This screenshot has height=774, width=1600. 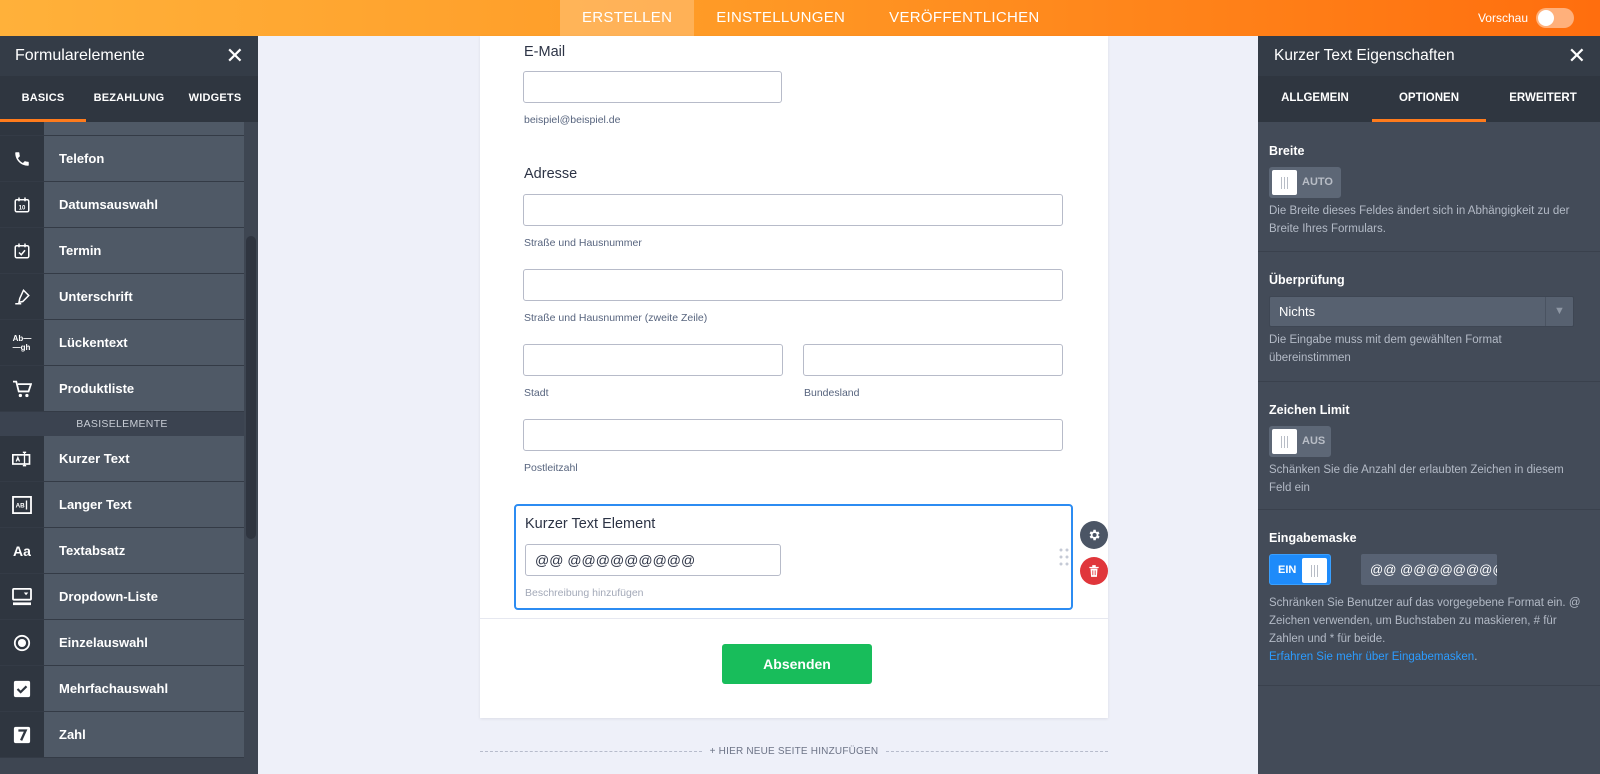 I want to click on paragraph-icon: Aa, so click(x=22, y=550).